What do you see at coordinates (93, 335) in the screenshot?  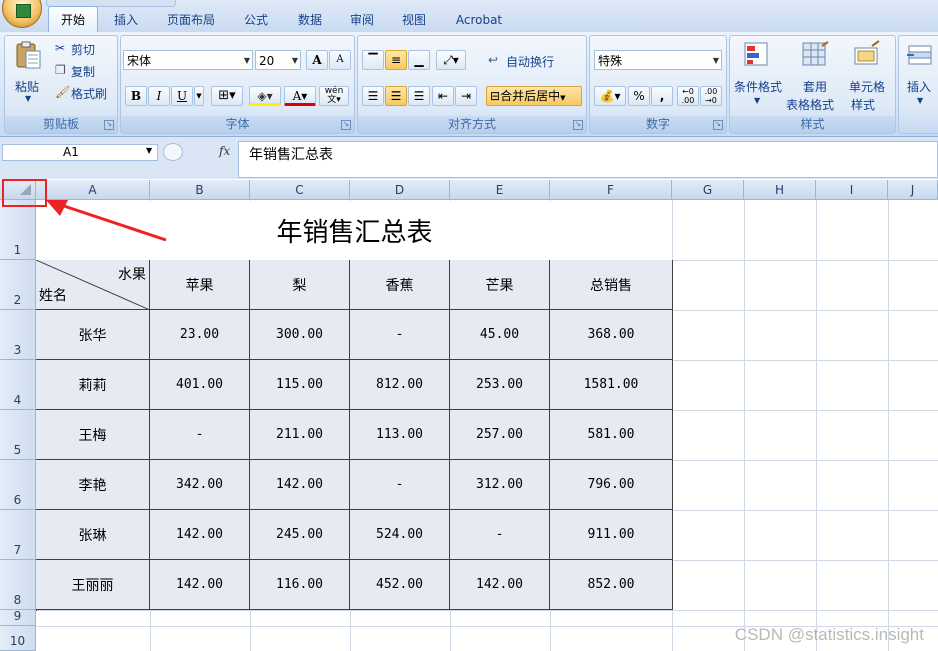 I see `table-cell: 张华` at bounding box center [93, 335].